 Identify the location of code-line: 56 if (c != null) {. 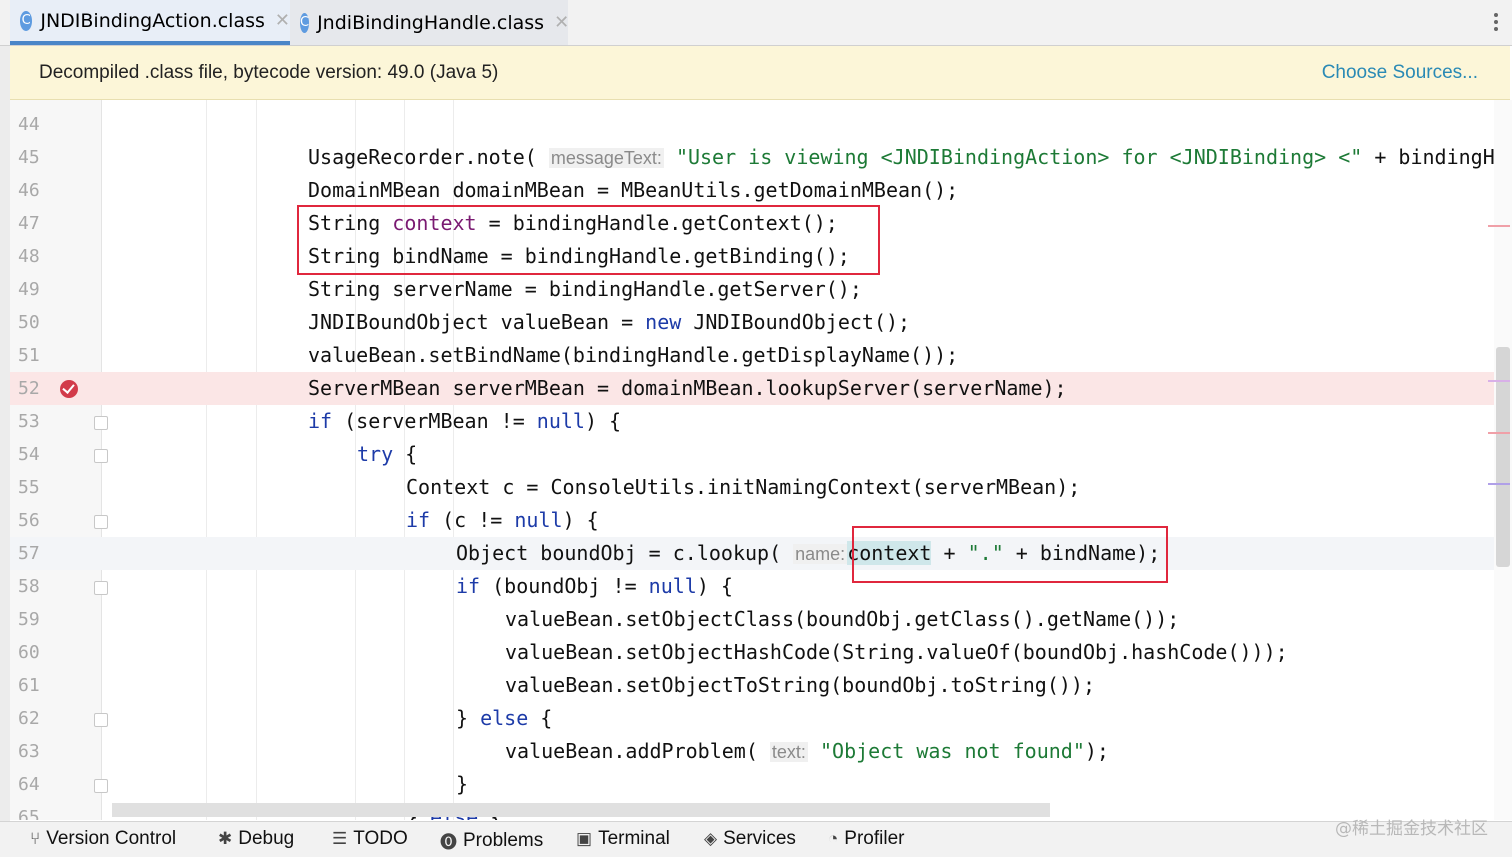
(752, 520).